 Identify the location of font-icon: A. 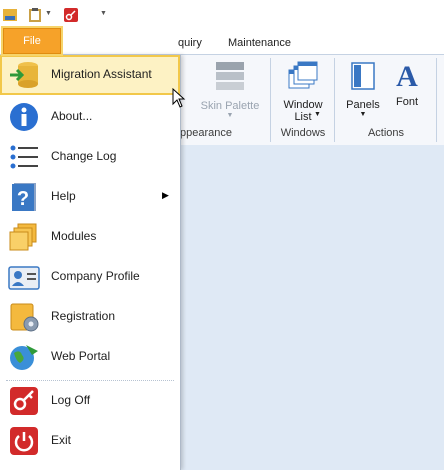
(407, 76).